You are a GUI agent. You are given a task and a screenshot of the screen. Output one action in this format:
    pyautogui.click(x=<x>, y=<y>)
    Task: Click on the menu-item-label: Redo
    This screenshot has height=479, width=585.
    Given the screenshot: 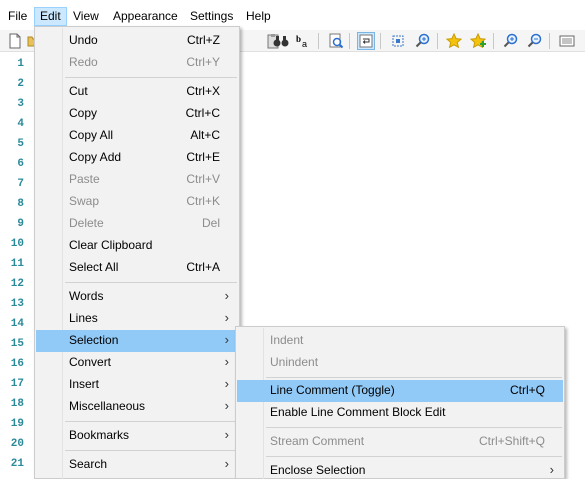 What is the action you would take?
    pyautogui.click(x=83, y=62)
    